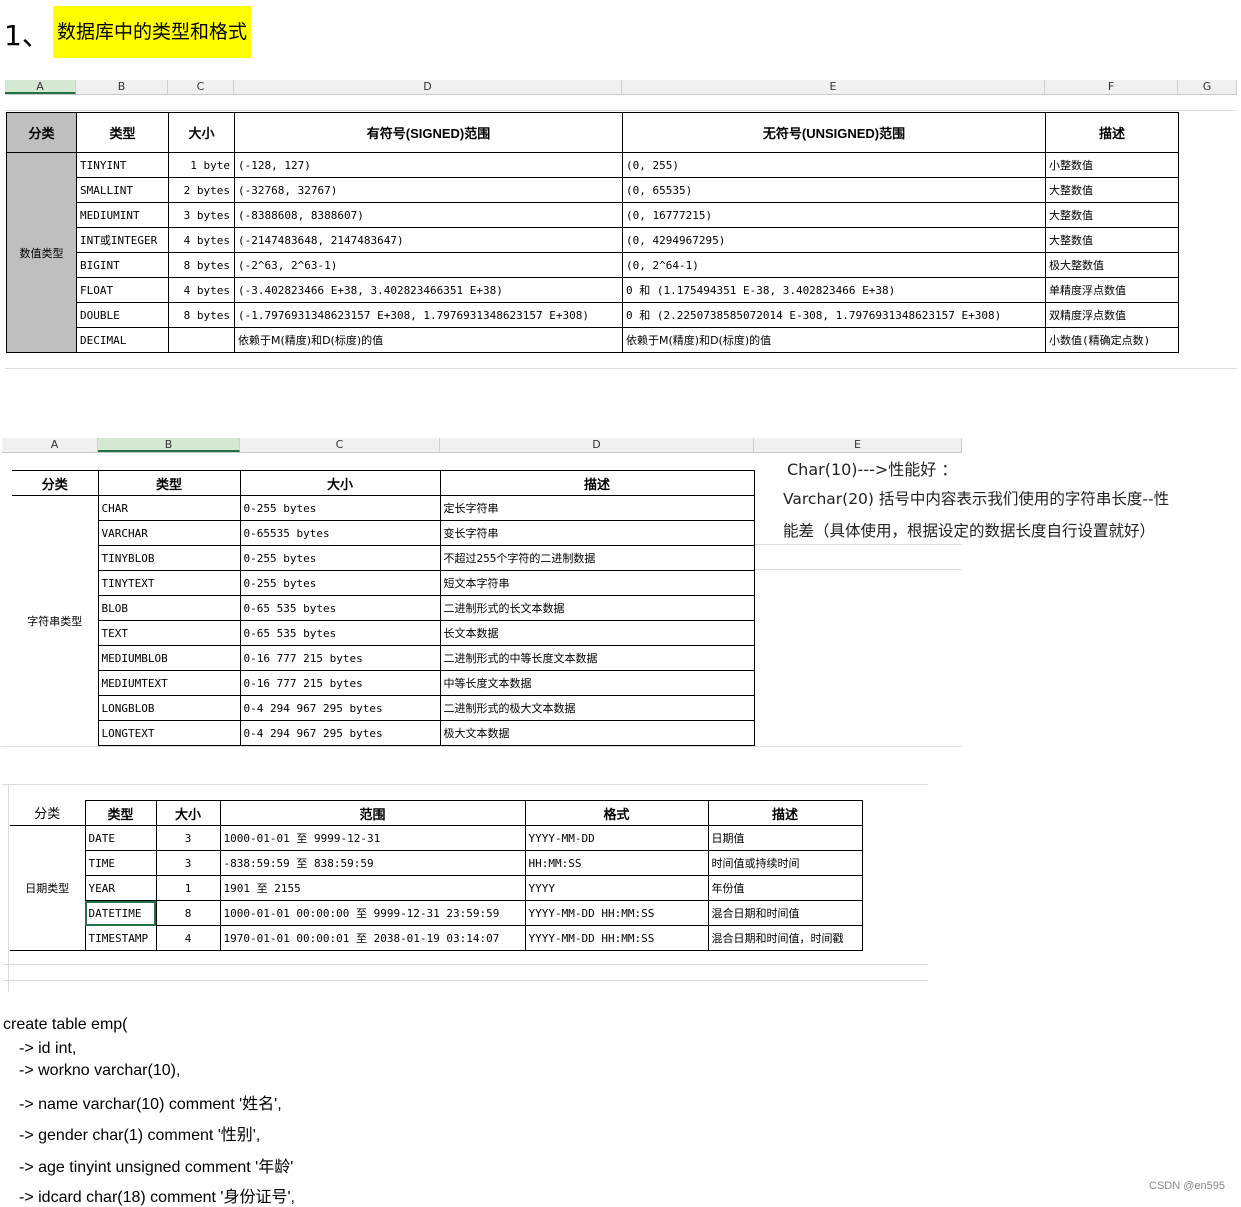 The image size is (1241, 1207). Describe the element at coordinates (597, 558) in the screenshot. I see `desc-cell: 不超过255个字符的二进制数据` at that location.